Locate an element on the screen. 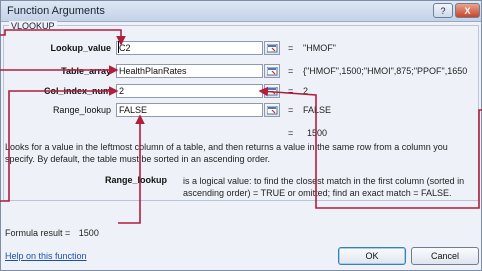 This screenshot has width=482, height=271. help-title-button: ? is located at coordinates (443, 10).